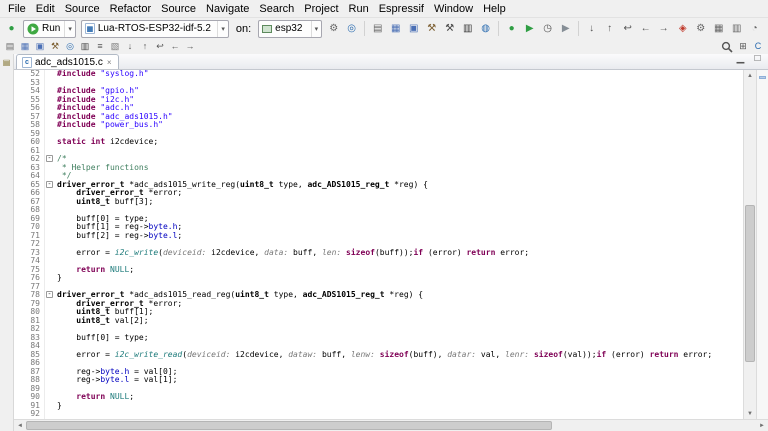 The image size is (768, 431). Describe the element at coordinates (67, 61) in the screenshot. I see `tab-adc-ads1015: c adc_ads1015.c ×` at that location.